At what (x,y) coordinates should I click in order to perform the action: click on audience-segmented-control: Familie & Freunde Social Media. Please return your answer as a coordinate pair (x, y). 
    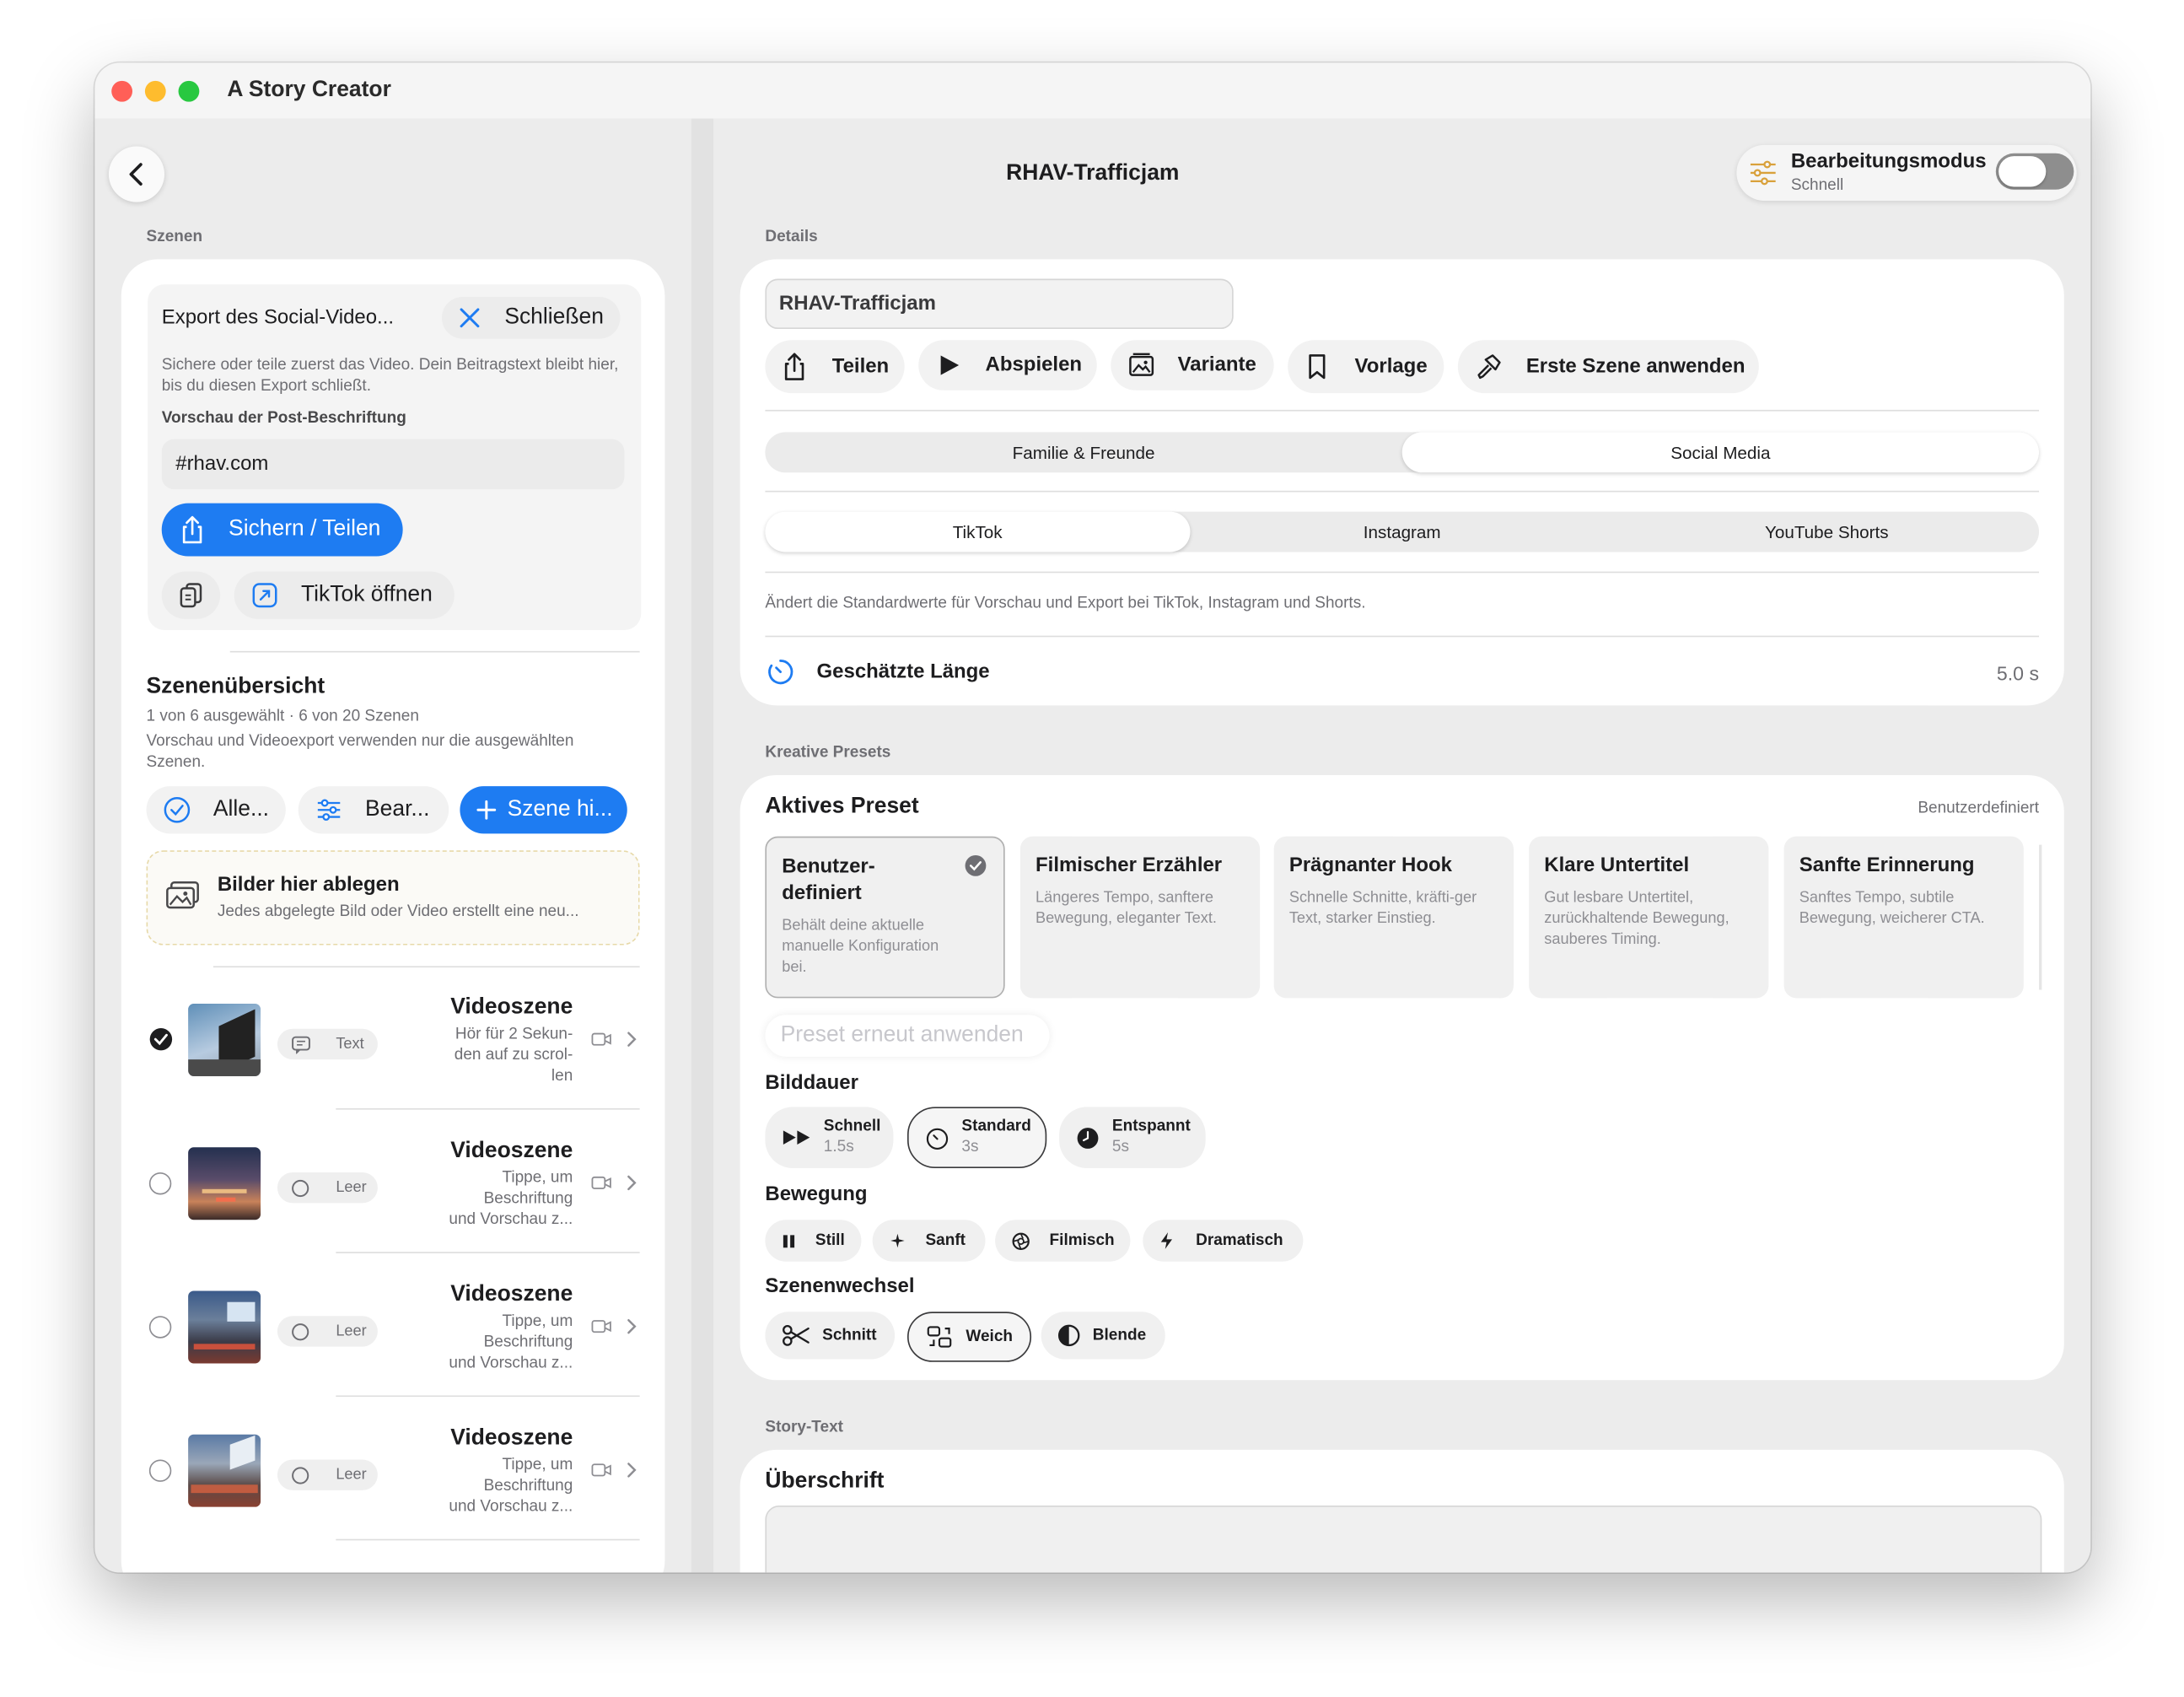
    Looking at the image, I should click on (1402, 453).